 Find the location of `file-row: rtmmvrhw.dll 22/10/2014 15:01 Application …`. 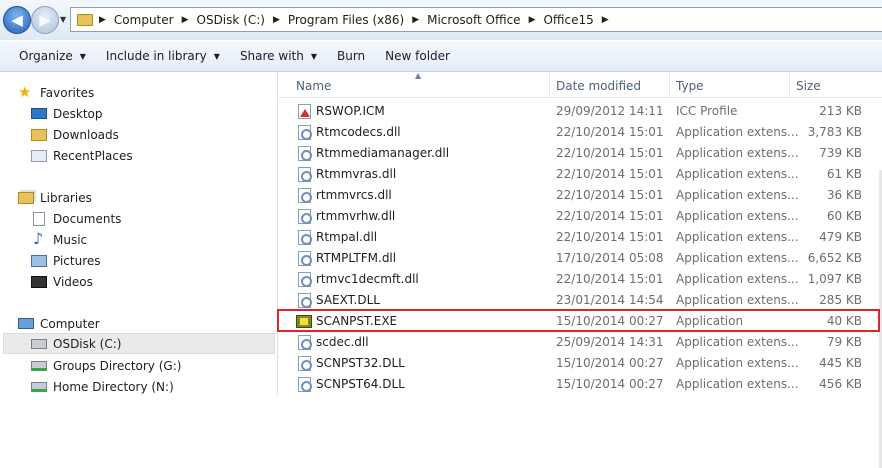

file-row: rtmmvrhw.dll 22/10/2014 15:01 Application … is located at coordinates (580, 216).